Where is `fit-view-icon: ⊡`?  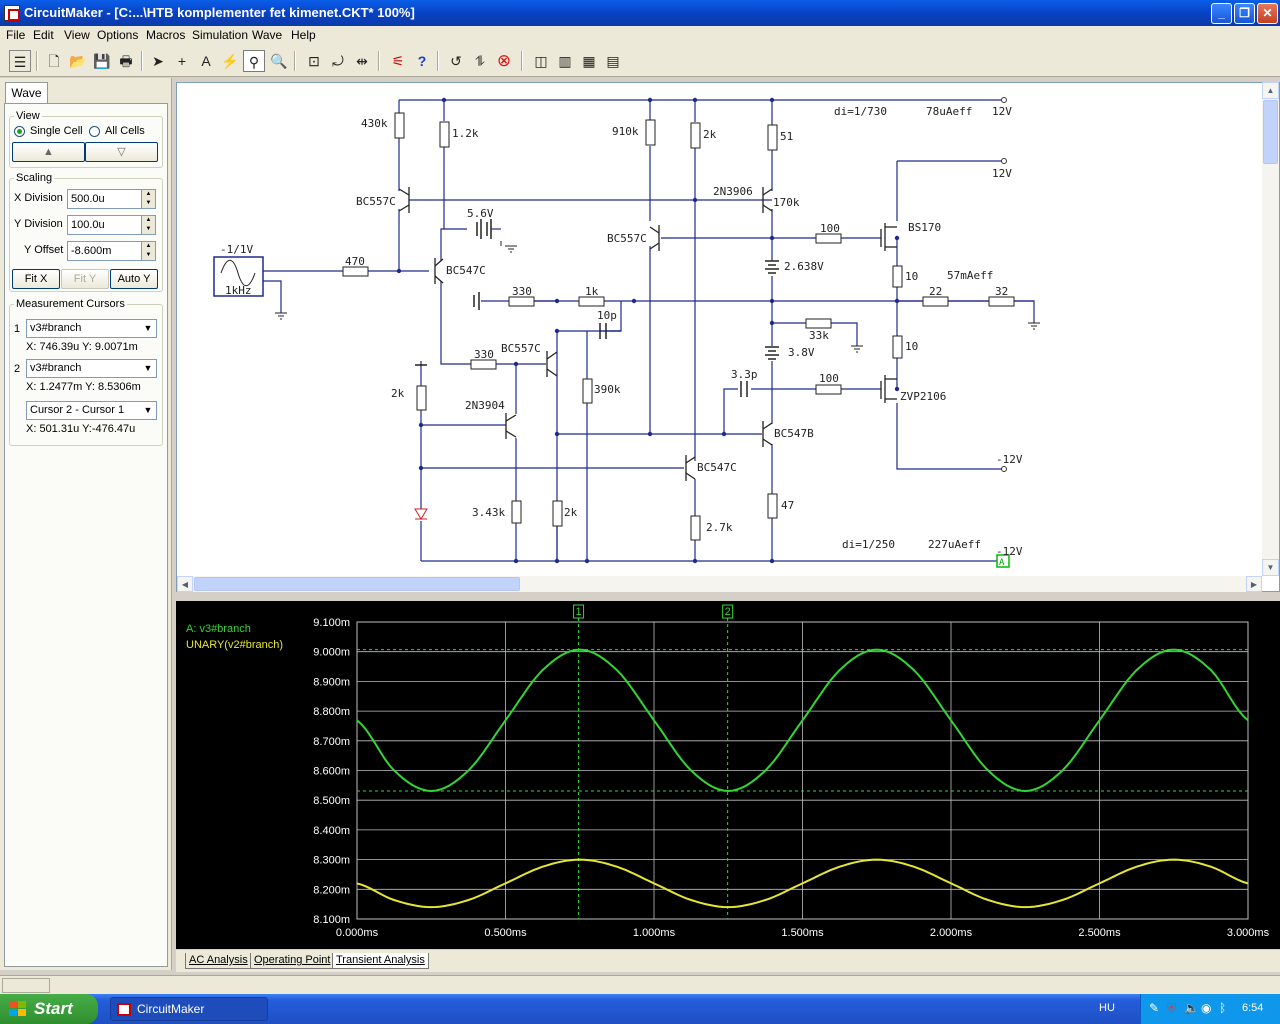 fit-view-icon: ⊡ is located at coordinates (314, 61).